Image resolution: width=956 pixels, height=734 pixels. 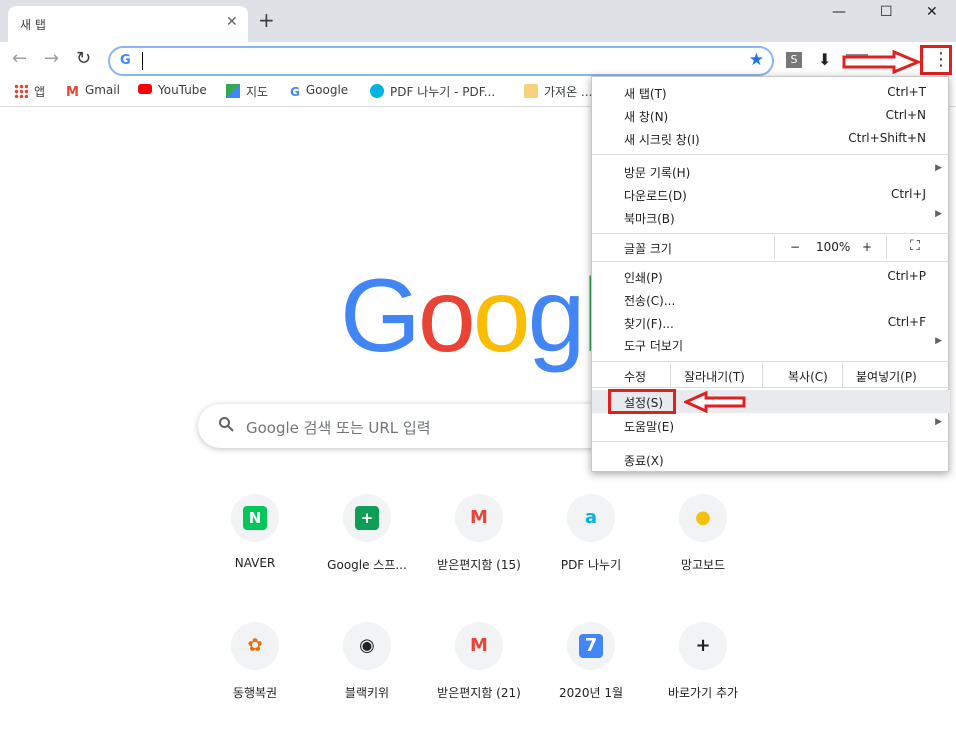 I want to click on menu-item-help: 도움말(E) ▶, so click(x=771, y=425).